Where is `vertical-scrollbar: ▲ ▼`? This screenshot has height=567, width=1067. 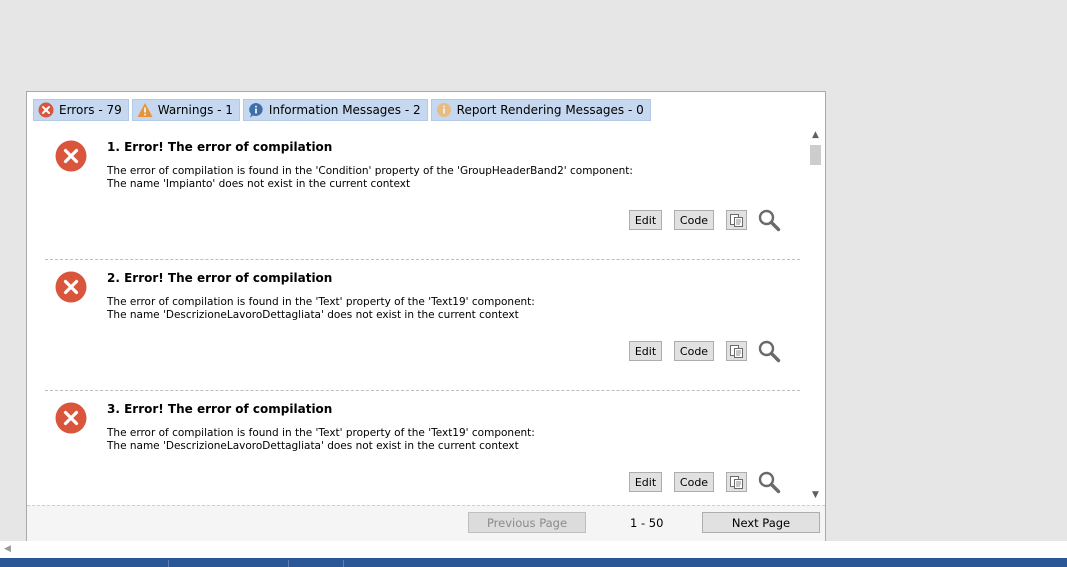 vertical-scrollbar: ▲ ▼ is located at coordinates (815, 315).